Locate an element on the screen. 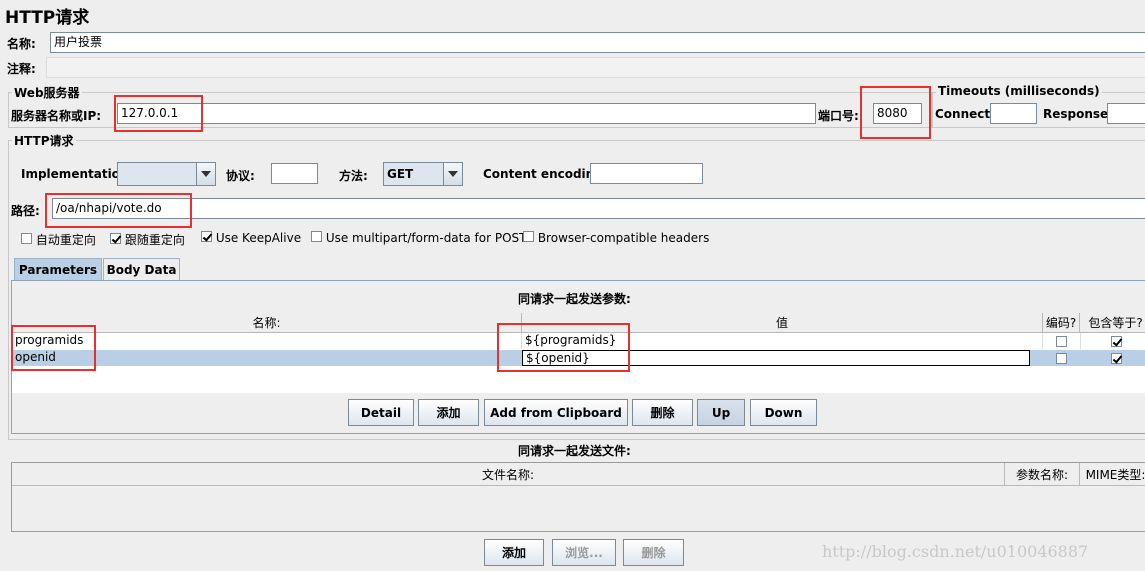  method-value: GET is located at coordinates (400, 174).